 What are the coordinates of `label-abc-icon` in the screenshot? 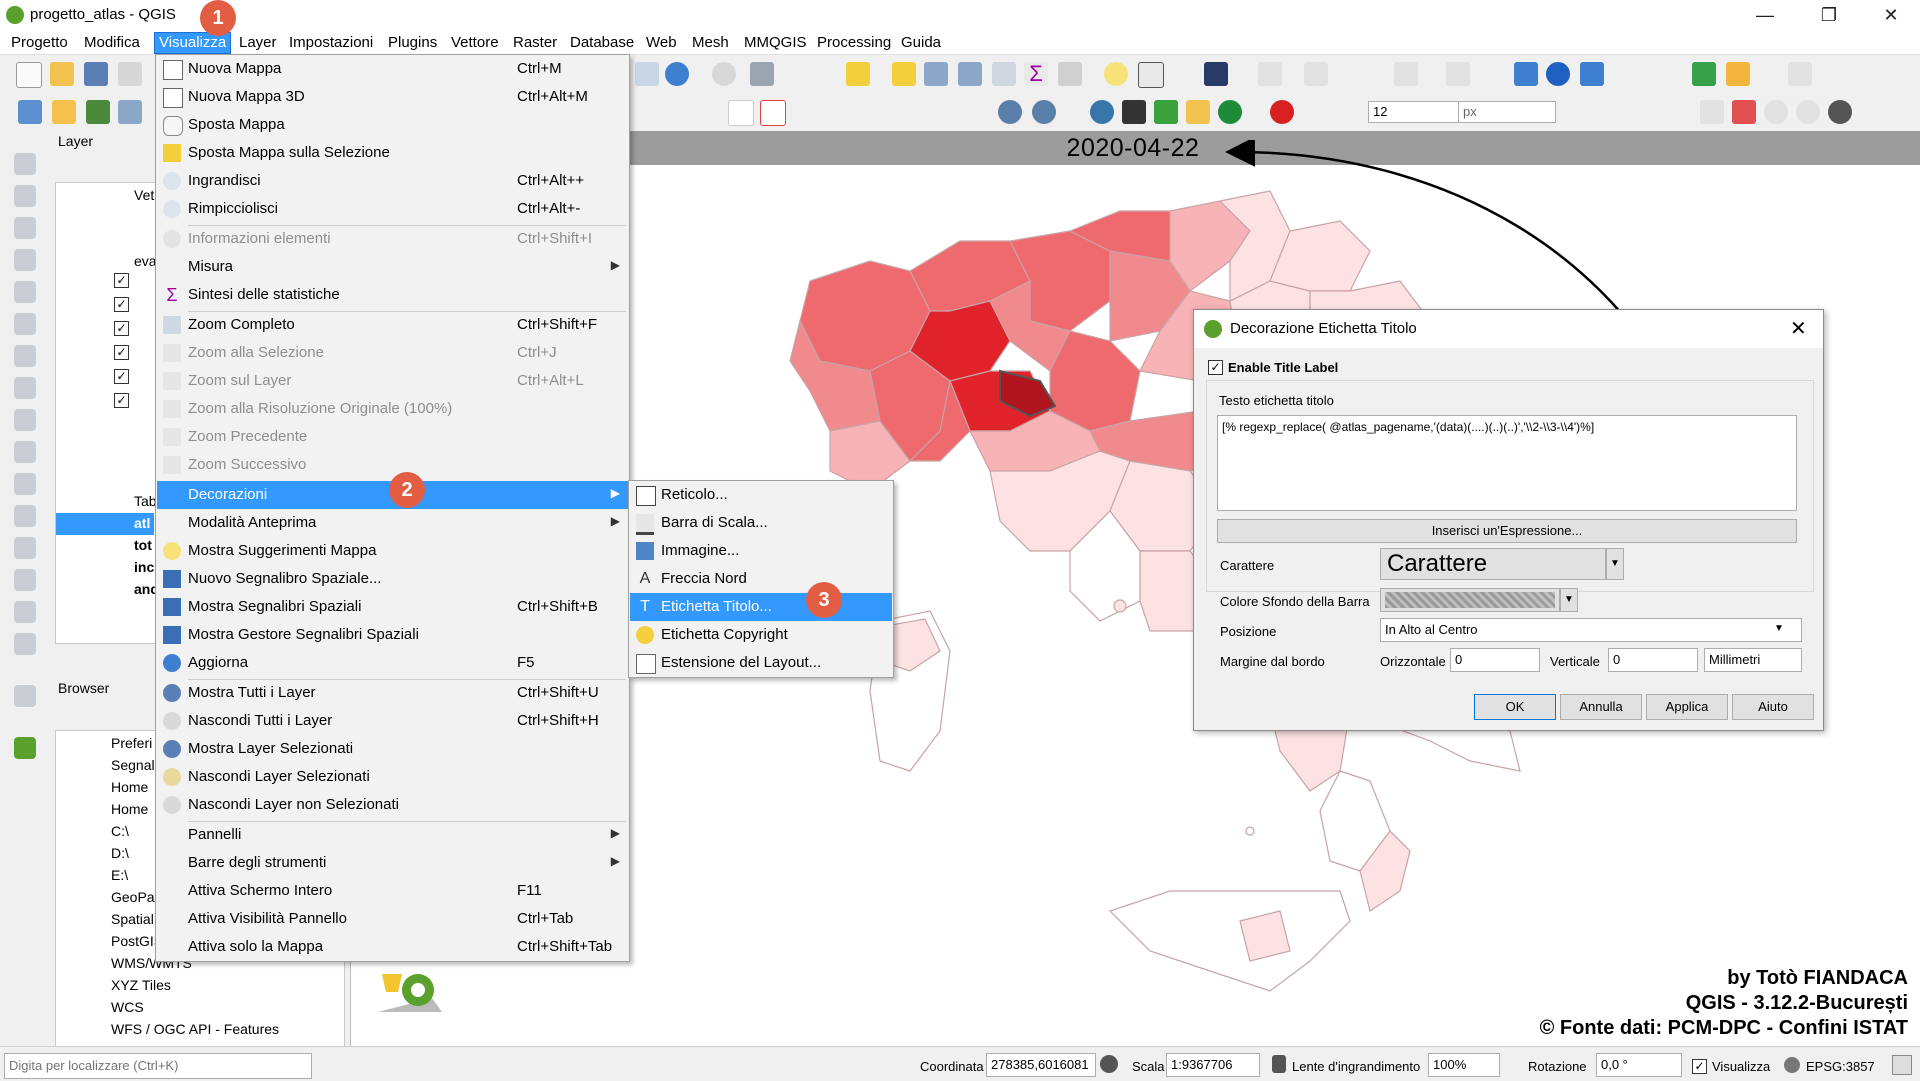 It's located at (773, 113).